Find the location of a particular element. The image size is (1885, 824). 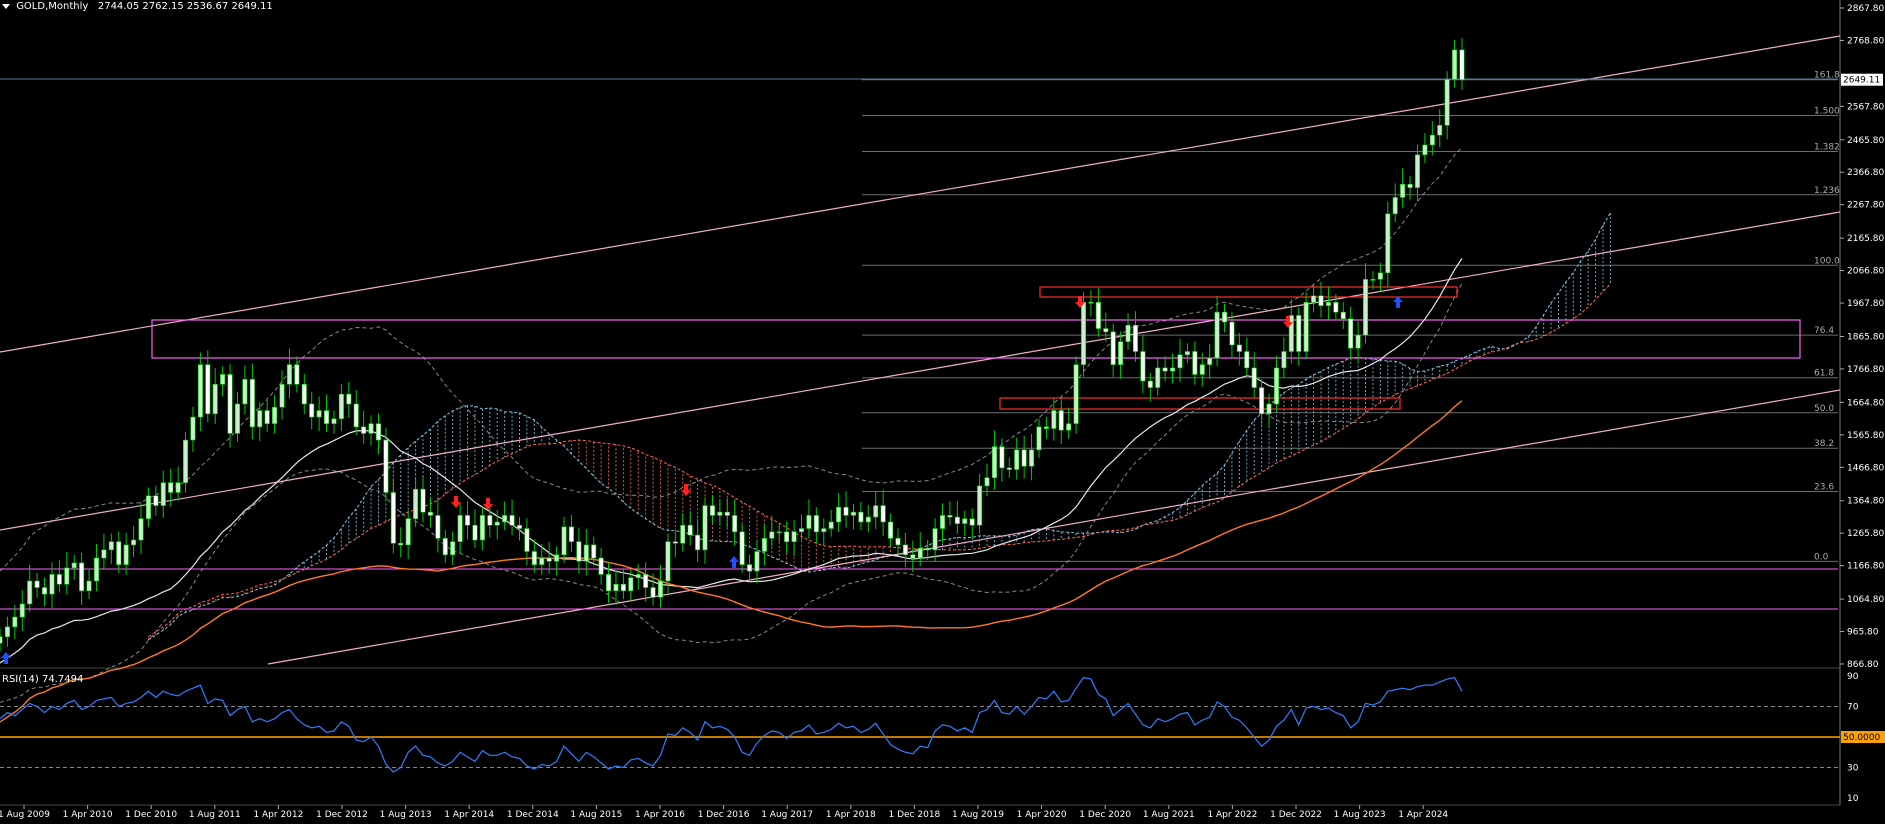

symbol-menu-icon is located at coordinates (6, 6).